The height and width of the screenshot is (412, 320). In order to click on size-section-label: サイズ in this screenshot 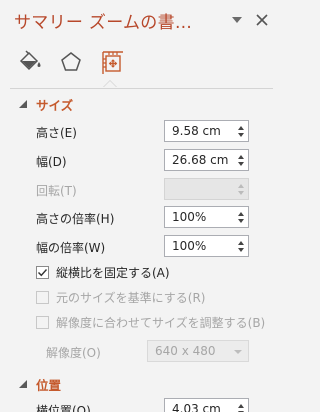, I will do `click(55, 105)`.